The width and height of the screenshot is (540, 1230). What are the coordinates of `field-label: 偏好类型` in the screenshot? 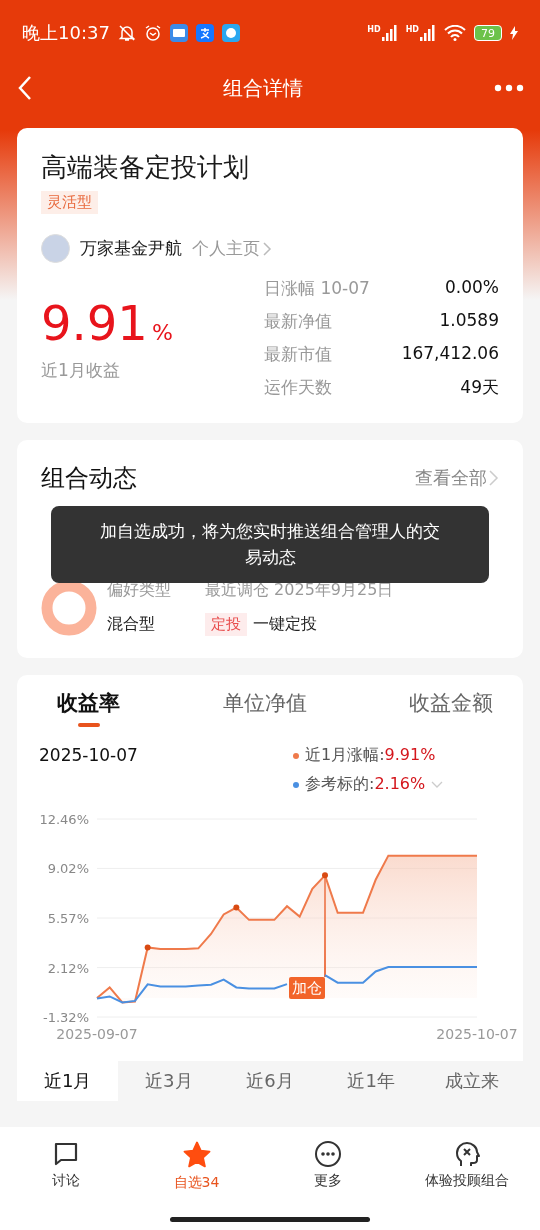 It's located at (139, 590).